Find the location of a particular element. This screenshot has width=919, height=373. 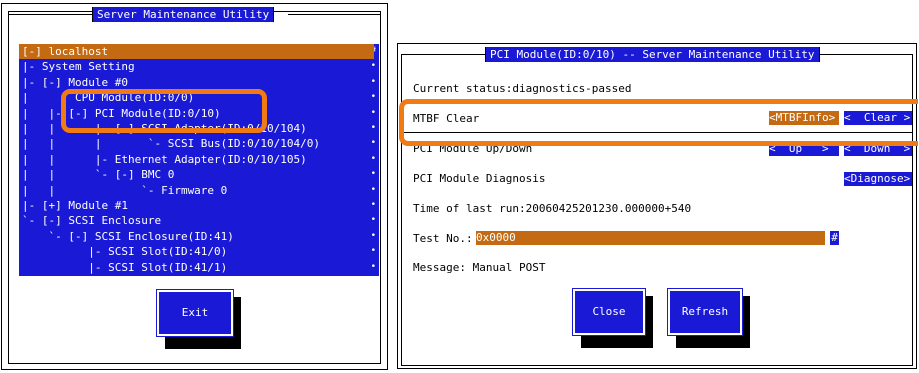

test-no-label: Test No.: is located at coordinates (443, 238).